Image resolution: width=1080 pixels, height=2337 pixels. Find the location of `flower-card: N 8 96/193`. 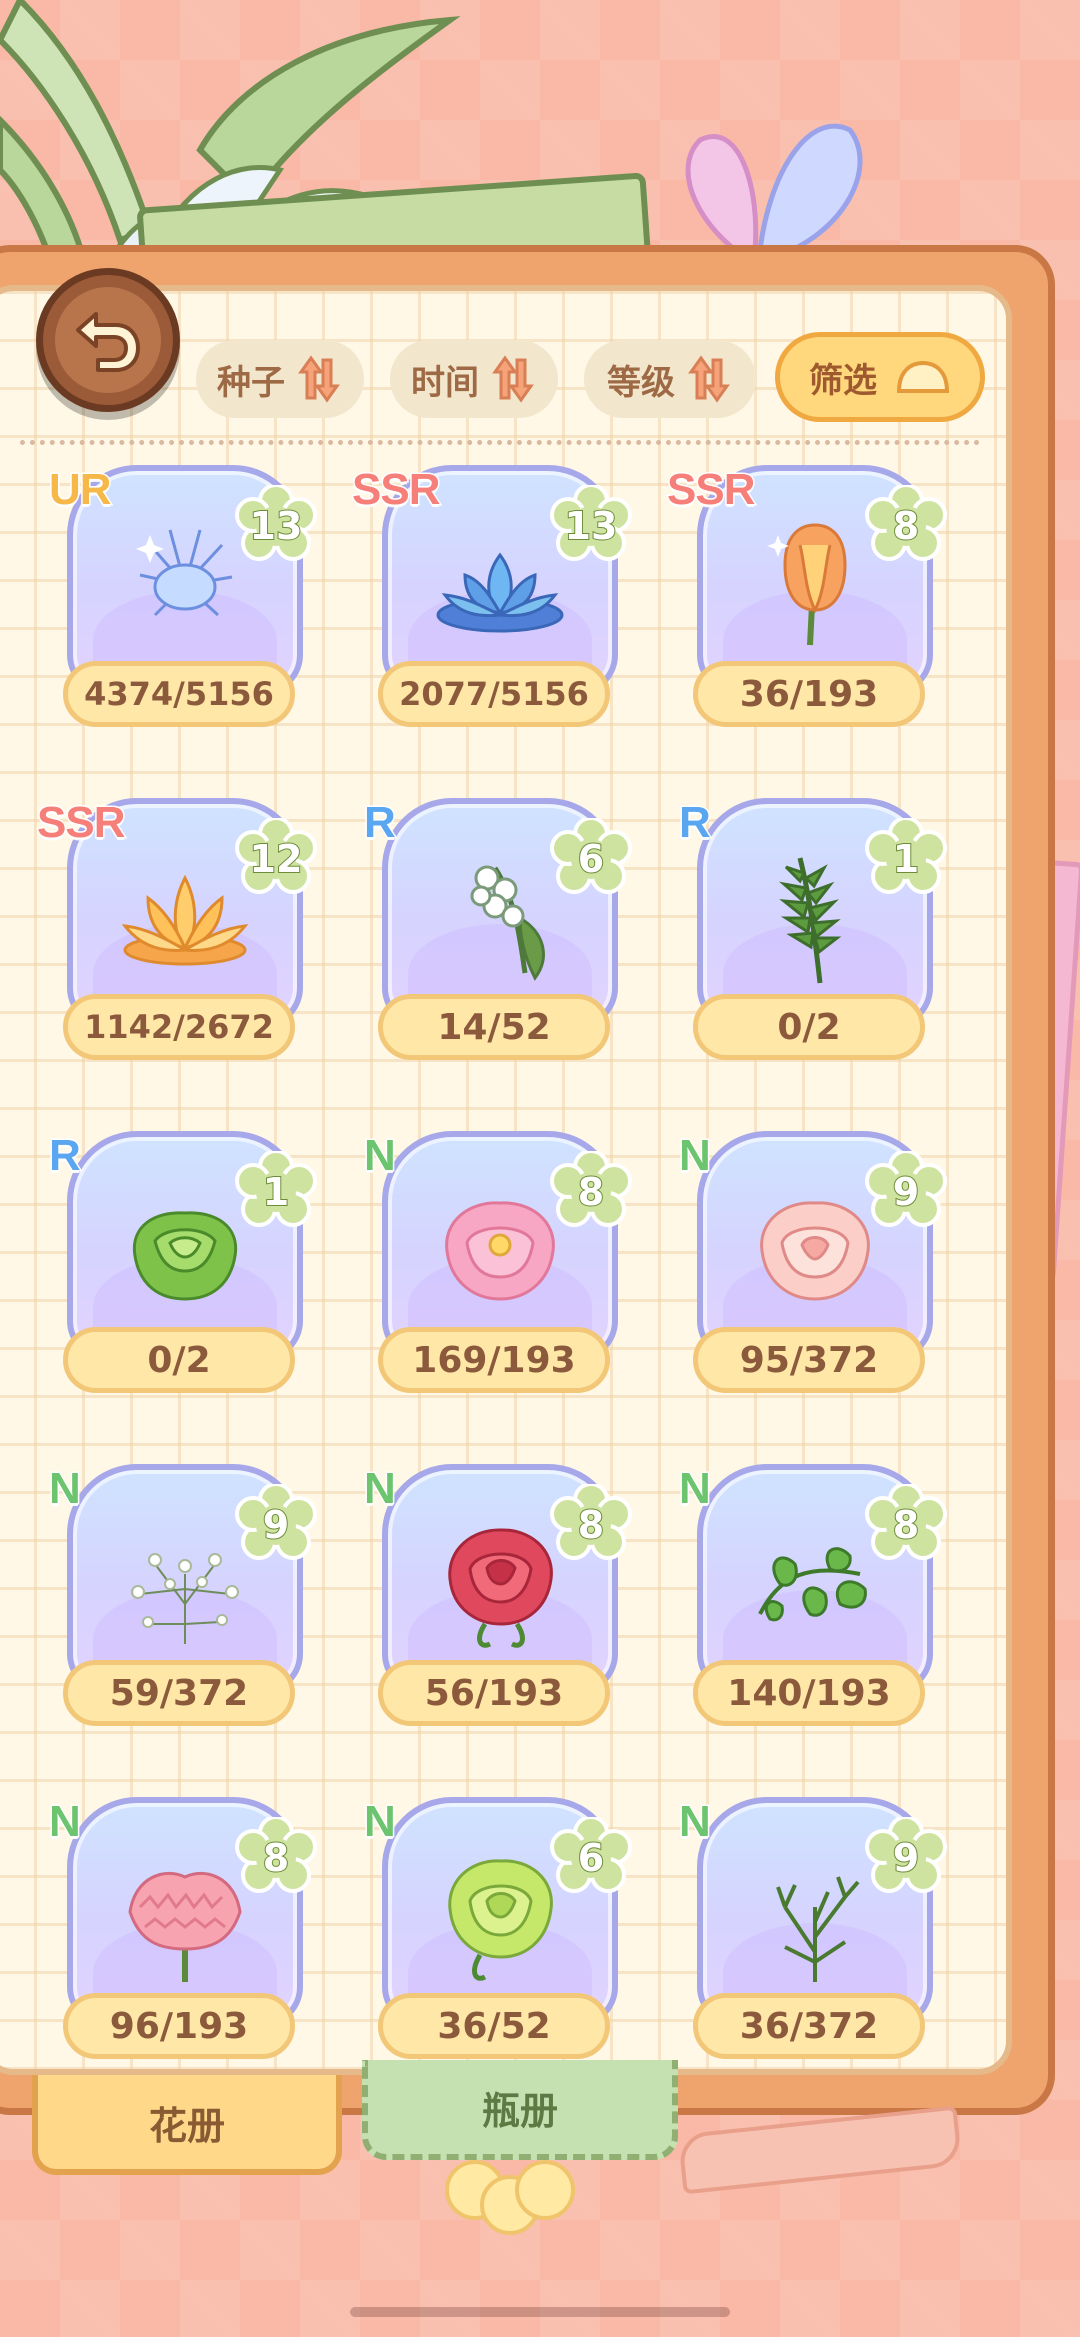

flower-card: N 8 96/193 is located at coordinates (182, 1927).